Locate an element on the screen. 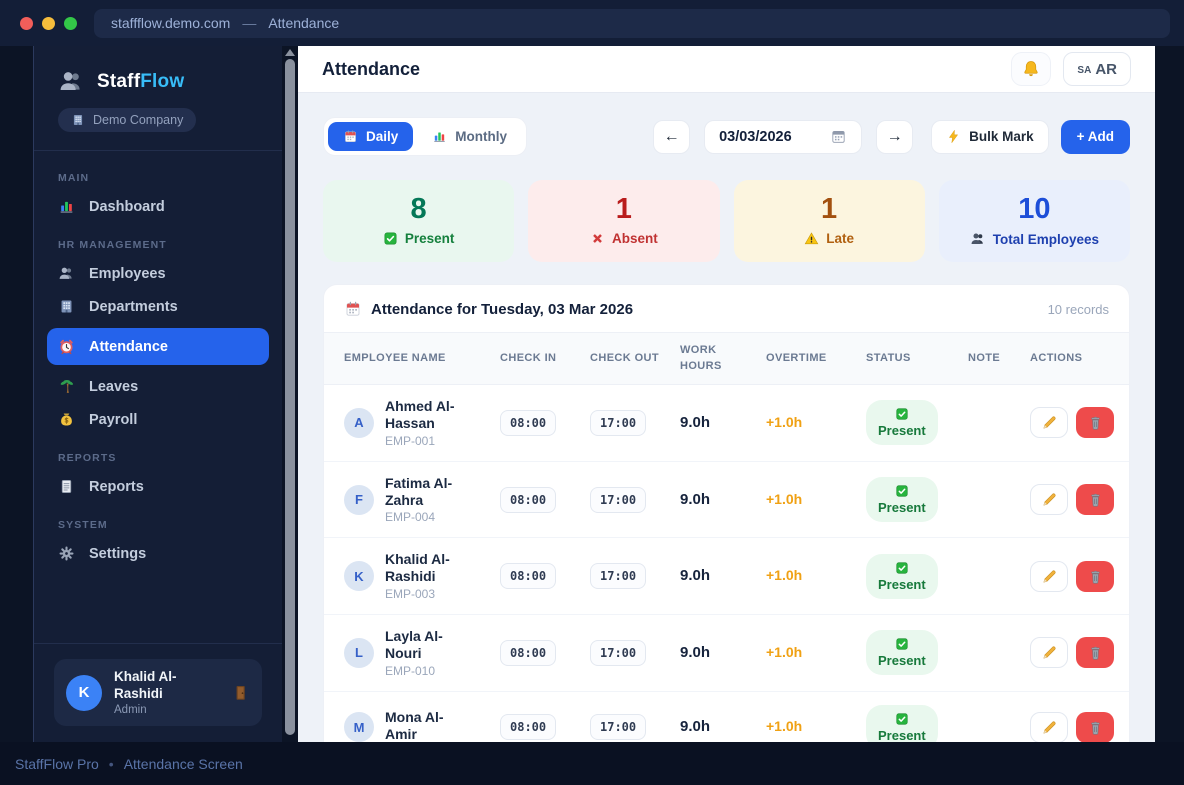 Image resolution: width=1184 pixels, height=785 pixels. employee-name: Layla Al-Nouri is located at coordinates (414, 644).